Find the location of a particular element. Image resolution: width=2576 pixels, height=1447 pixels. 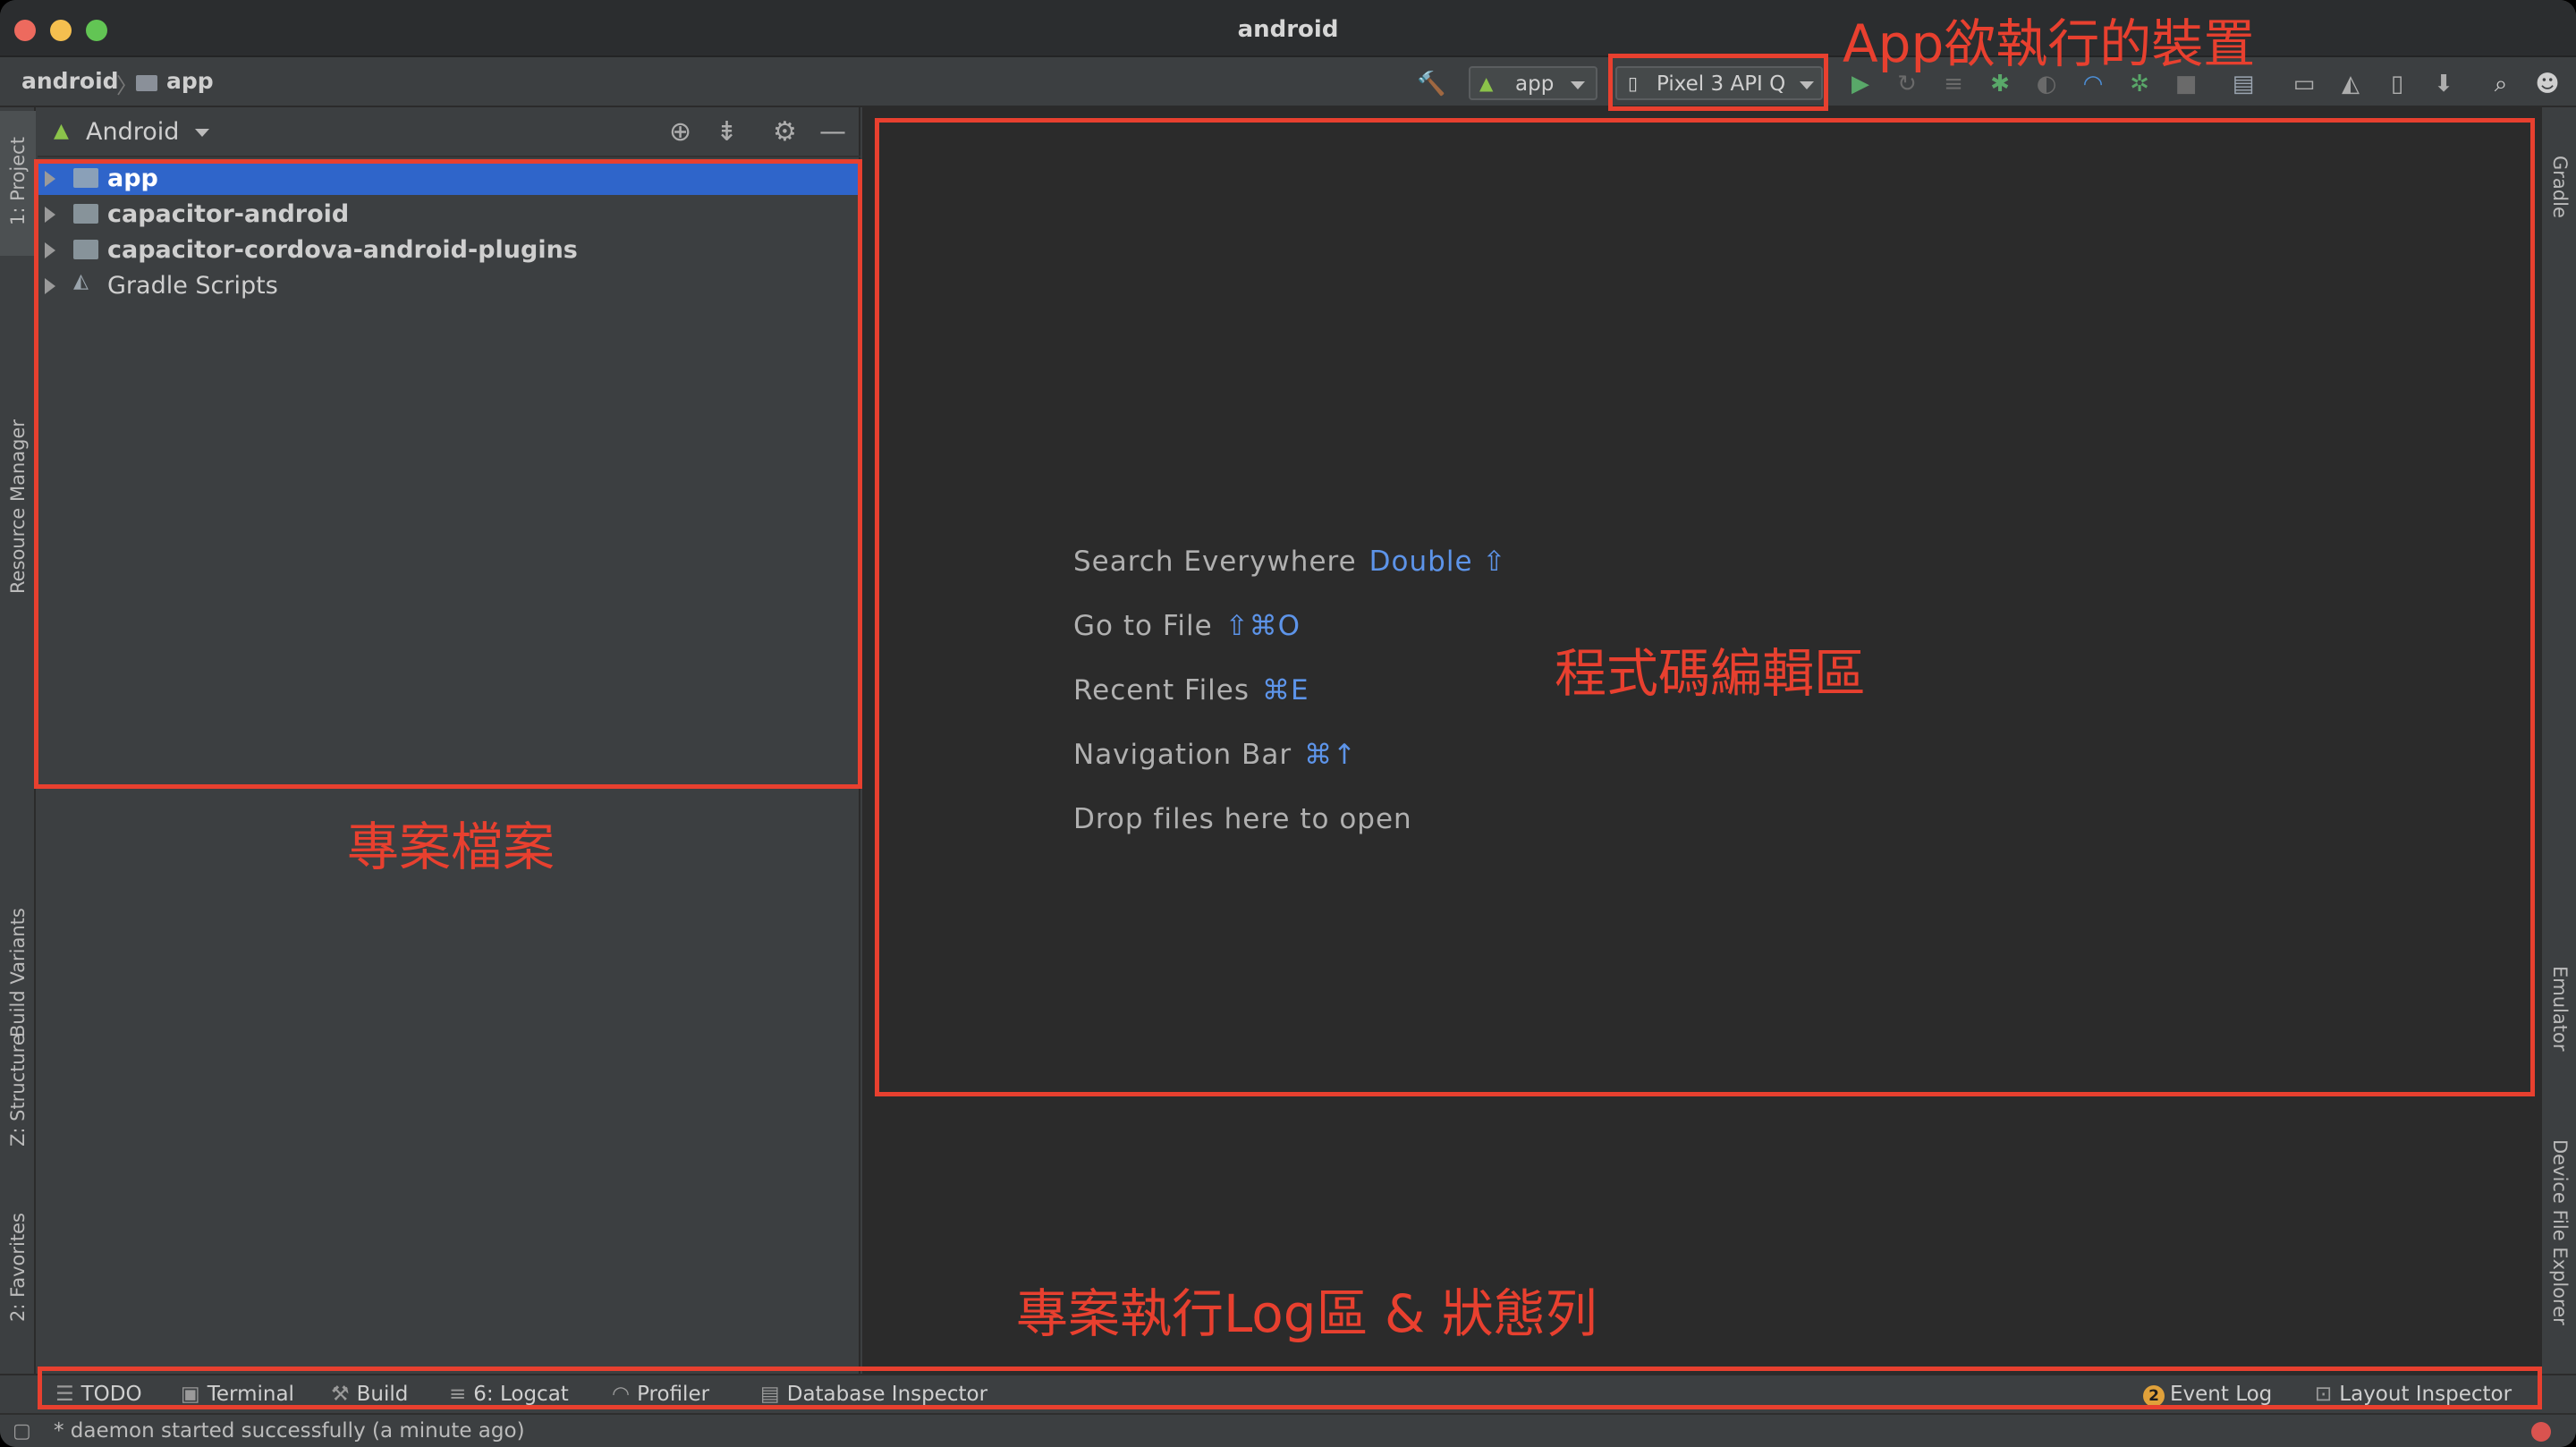

tab-gradle: Gradle is located at coordinates (2559, 187).